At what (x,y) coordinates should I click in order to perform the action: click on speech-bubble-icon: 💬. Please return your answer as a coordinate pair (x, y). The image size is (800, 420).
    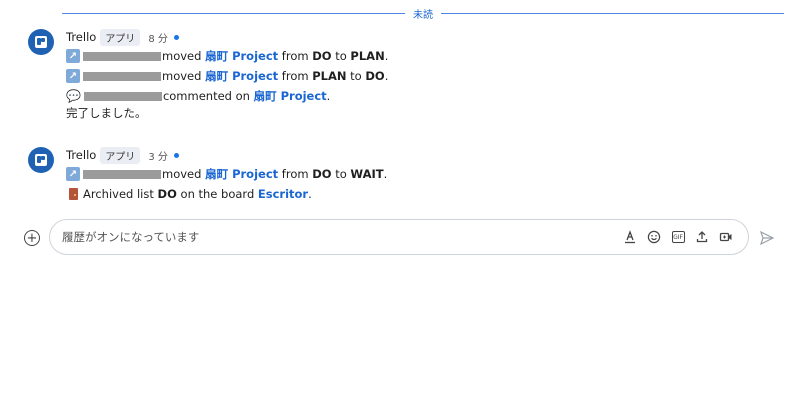
    Looking at the image, I should click on (73, 96).